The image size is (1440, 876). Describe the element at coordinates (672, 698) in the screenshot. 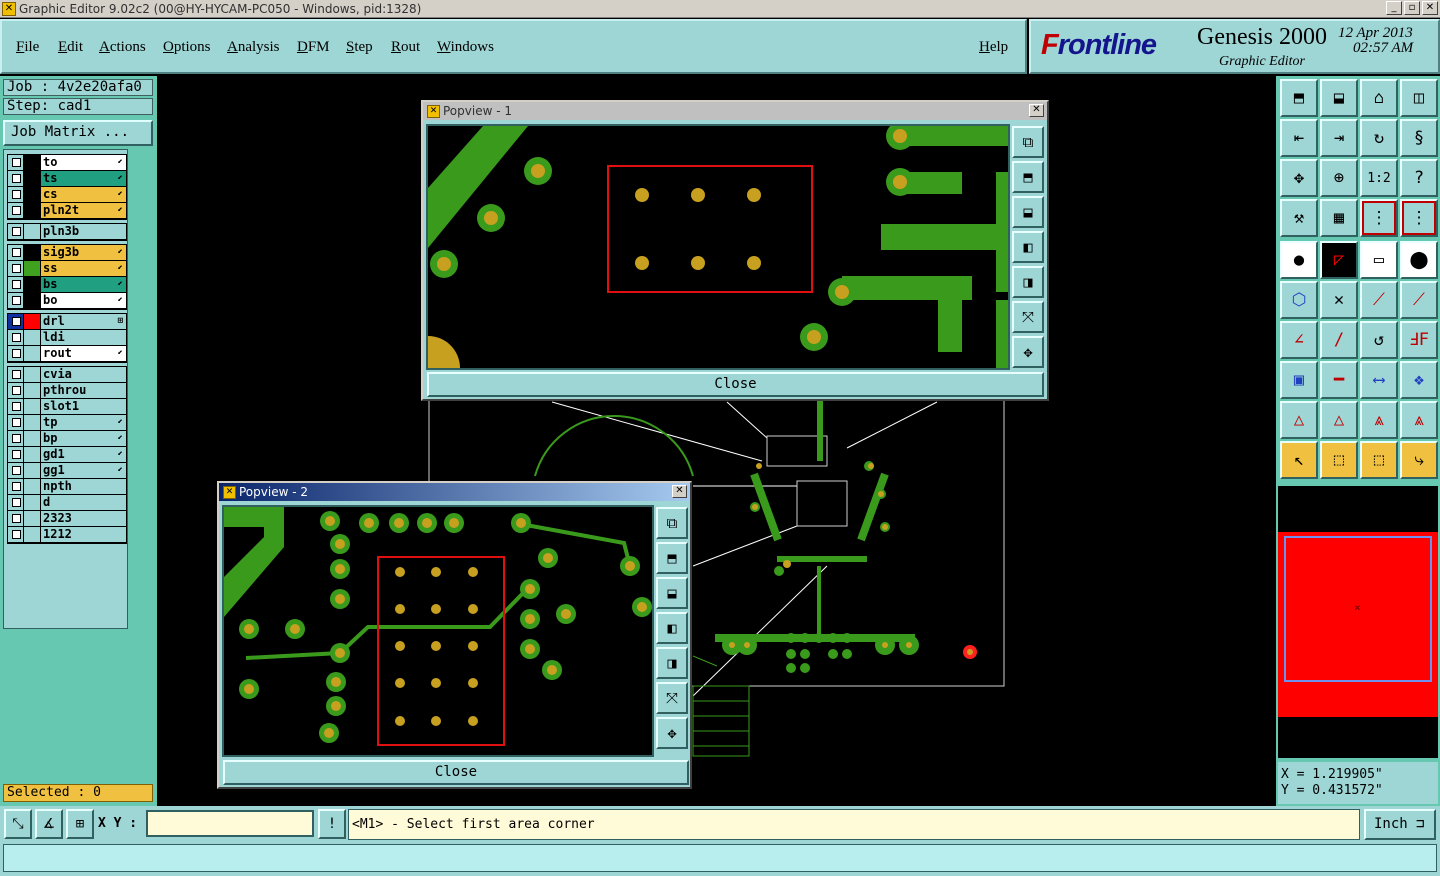

I see `popview-2-zoom-out-icon: ⤧` at that location.